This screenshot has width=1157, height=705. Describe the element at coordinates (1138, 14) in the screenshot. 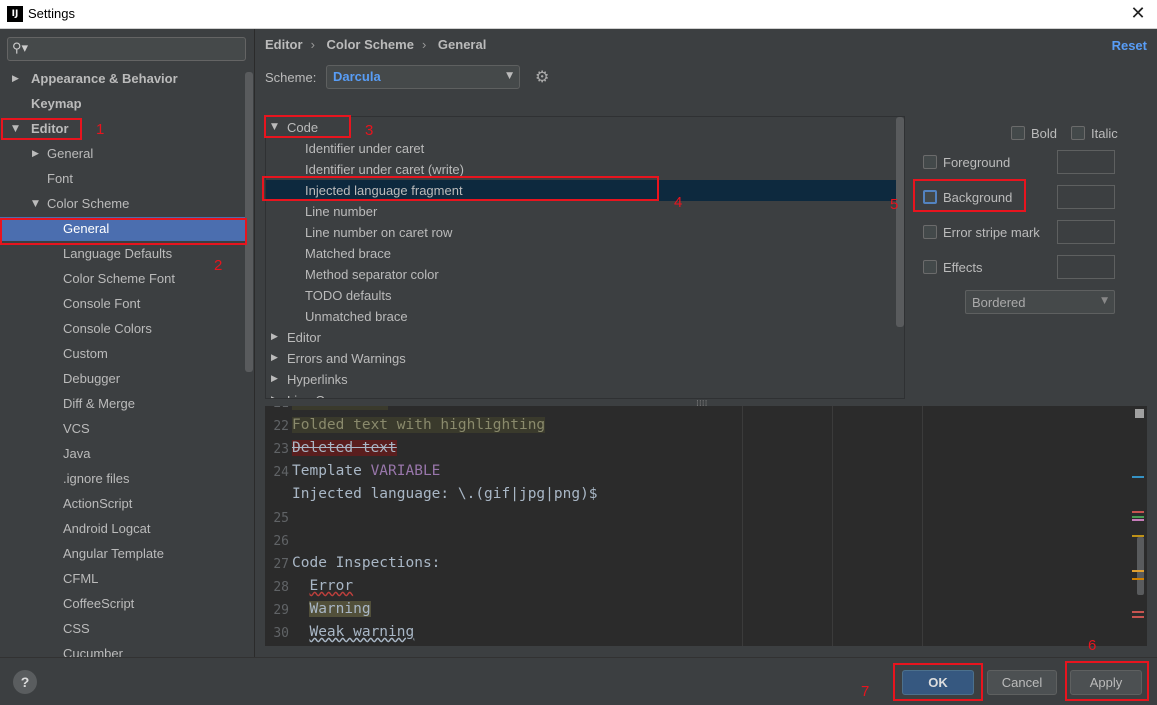

I see `close-icon: ✕` at that location.